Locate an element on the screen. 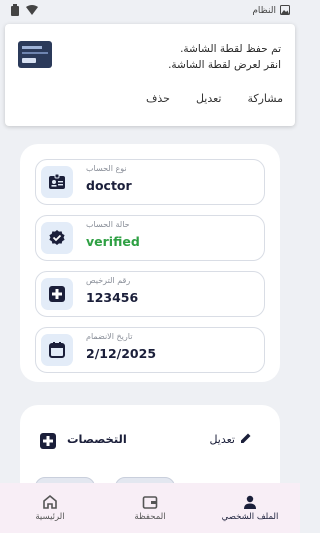 The width and height of the screenshot is (320, 533). nav-wallet: المحفظة is located at coordinates (150, 508).